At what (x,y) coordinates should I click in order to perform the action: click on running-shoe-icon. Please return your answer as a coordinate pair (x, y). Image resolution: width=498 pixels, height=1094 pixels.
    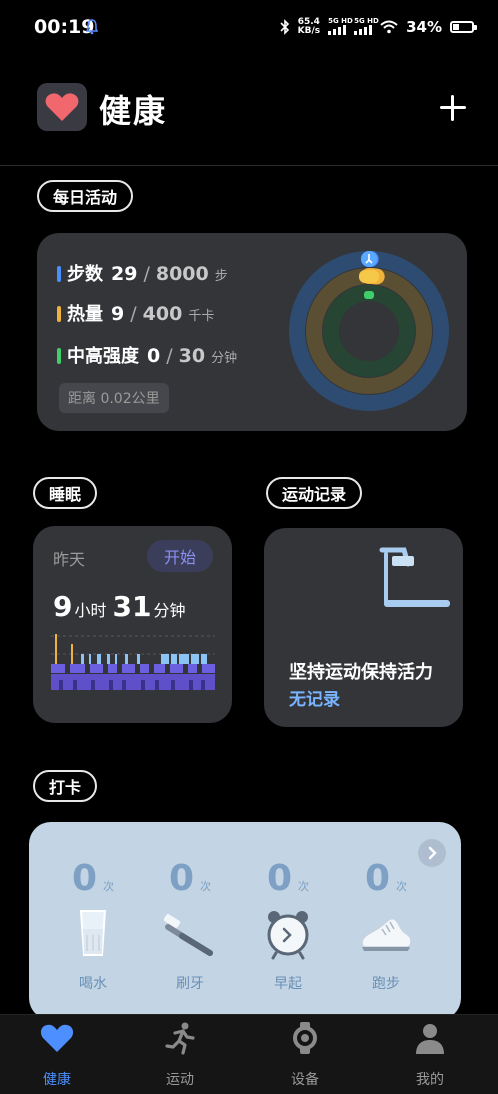
    Looking at the image, I should click on (386, 934).